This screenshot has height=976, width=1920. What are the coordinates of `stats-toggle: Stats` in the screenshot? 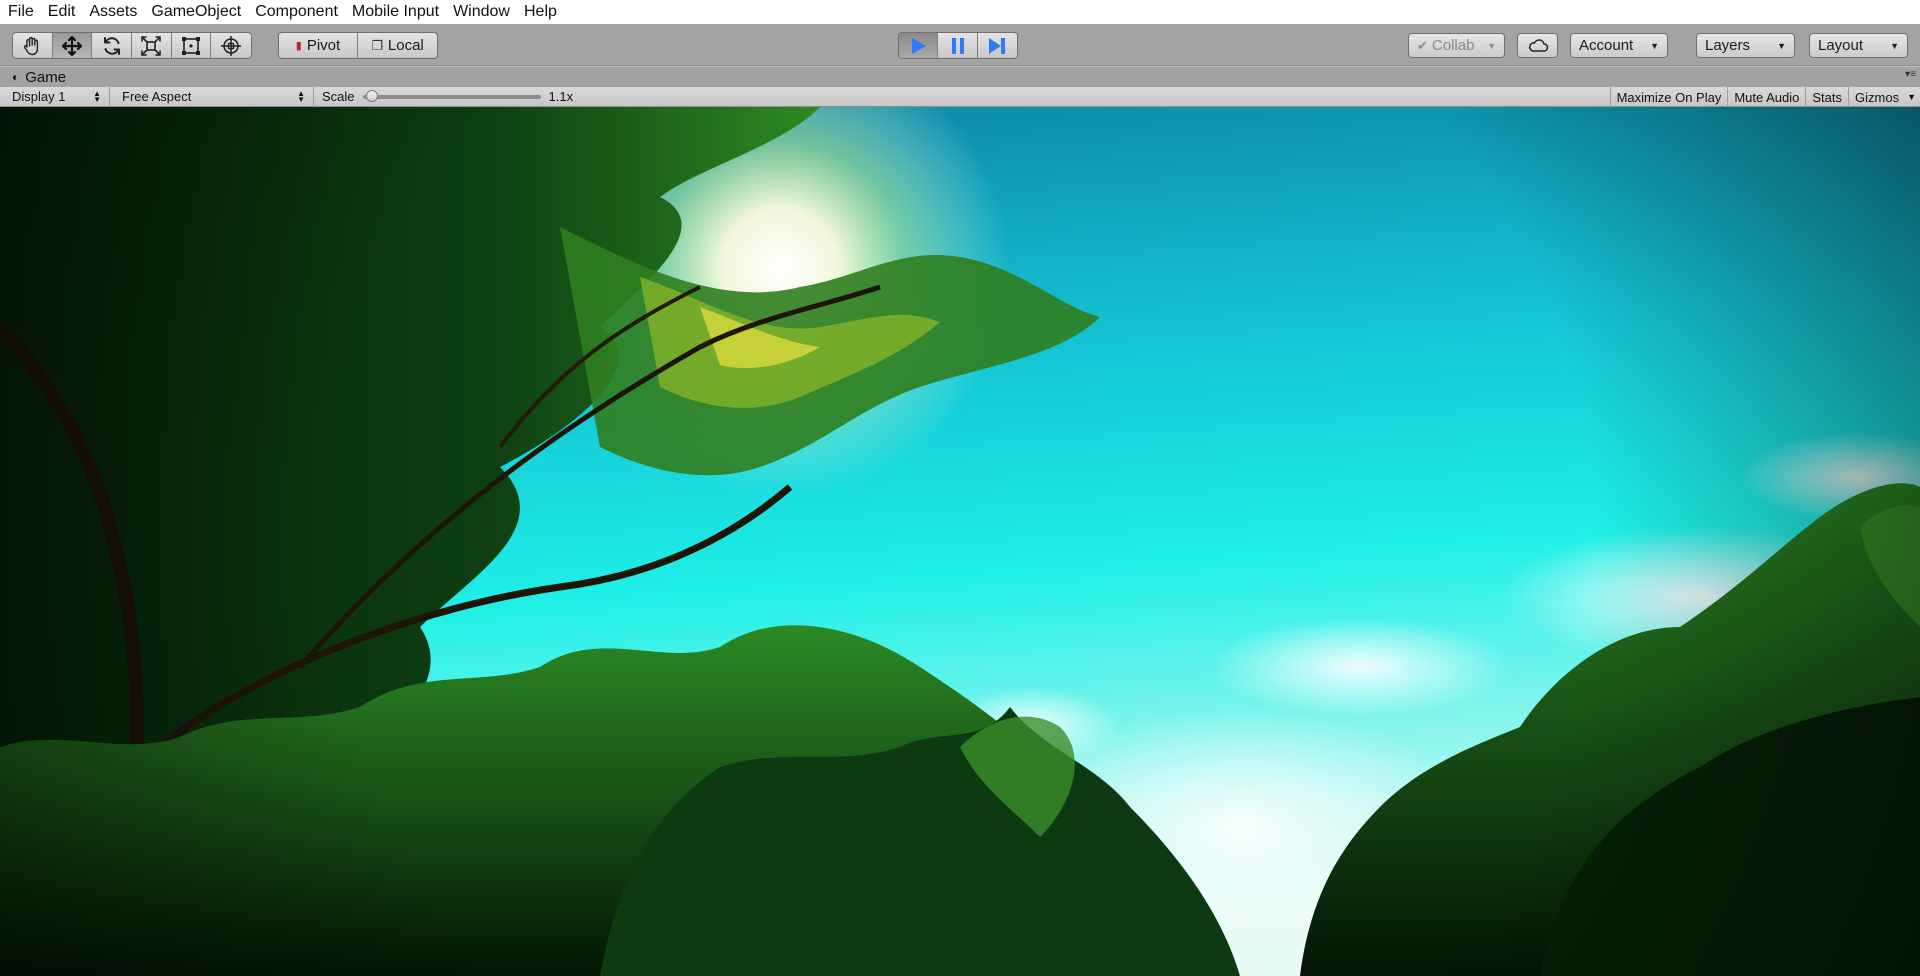 It's located at (1826, 97).